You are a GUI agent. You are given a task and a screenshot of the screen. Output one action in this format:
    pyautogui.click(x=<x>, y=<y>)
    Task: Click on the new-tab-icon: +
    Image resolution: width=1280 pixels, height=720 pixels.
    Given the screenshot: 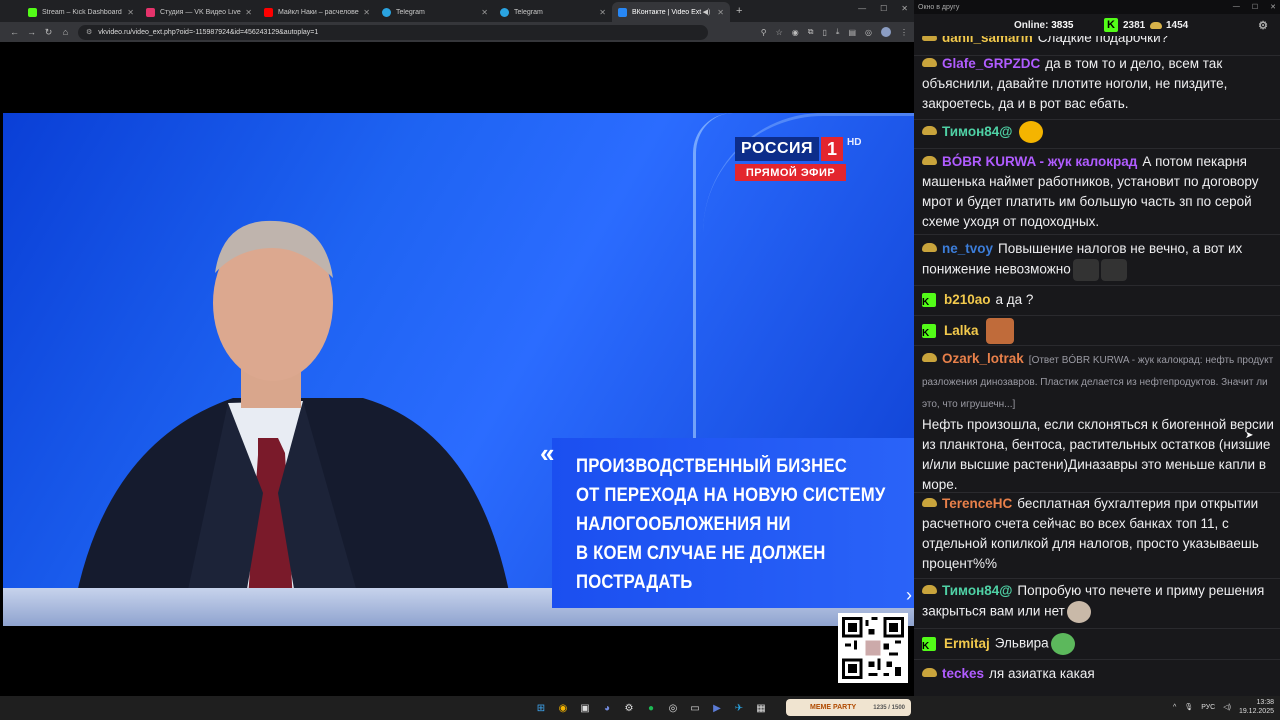 What is the action you would take?
    pyautogui.click(x=739, y=11)
    